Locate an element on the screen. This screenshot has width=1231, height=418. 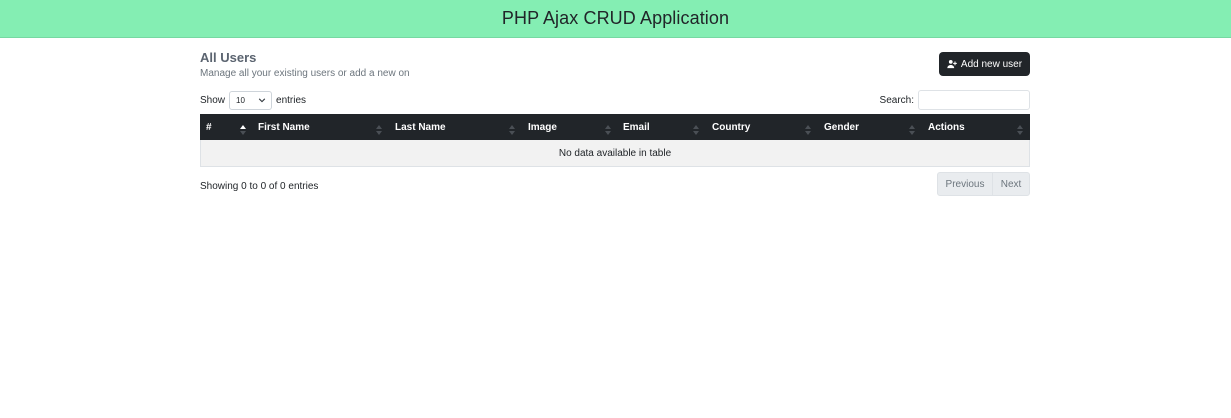
column-header-last-name: Last Name is located at coordinates (420, 127).